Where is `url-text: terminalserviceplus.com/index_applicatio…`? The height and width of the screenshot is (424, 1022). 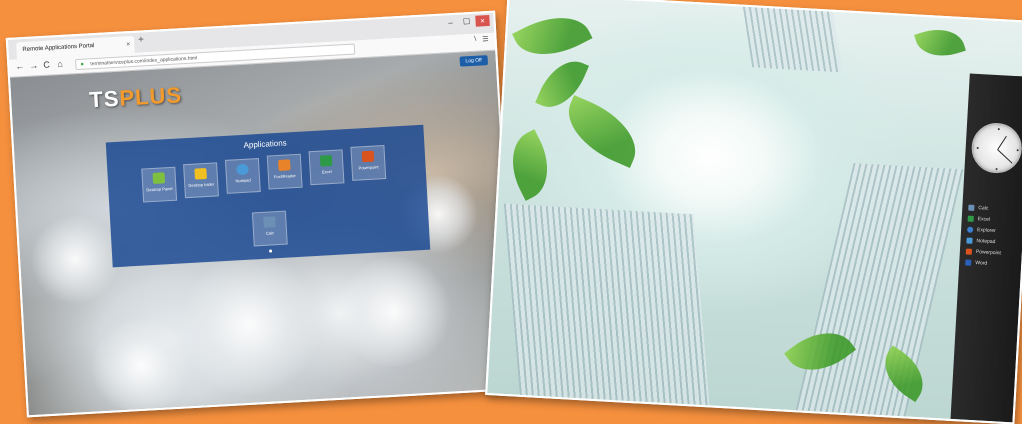 url-text: terminalserviceplus.com/index_applicatio… is located at coordinates (144, 61).